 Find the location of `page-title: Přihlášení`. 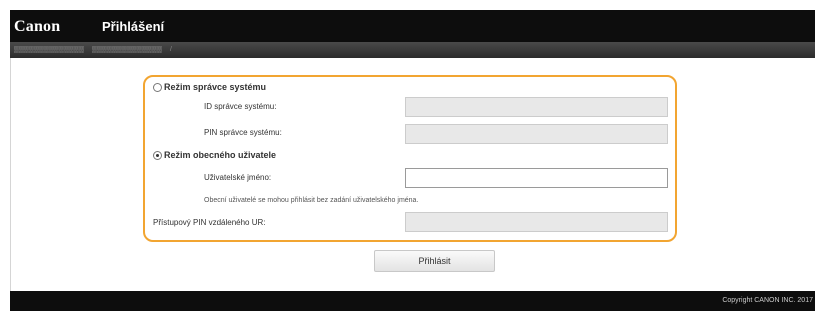

page-title: Přihlášení is located at coordinates (133, 26).